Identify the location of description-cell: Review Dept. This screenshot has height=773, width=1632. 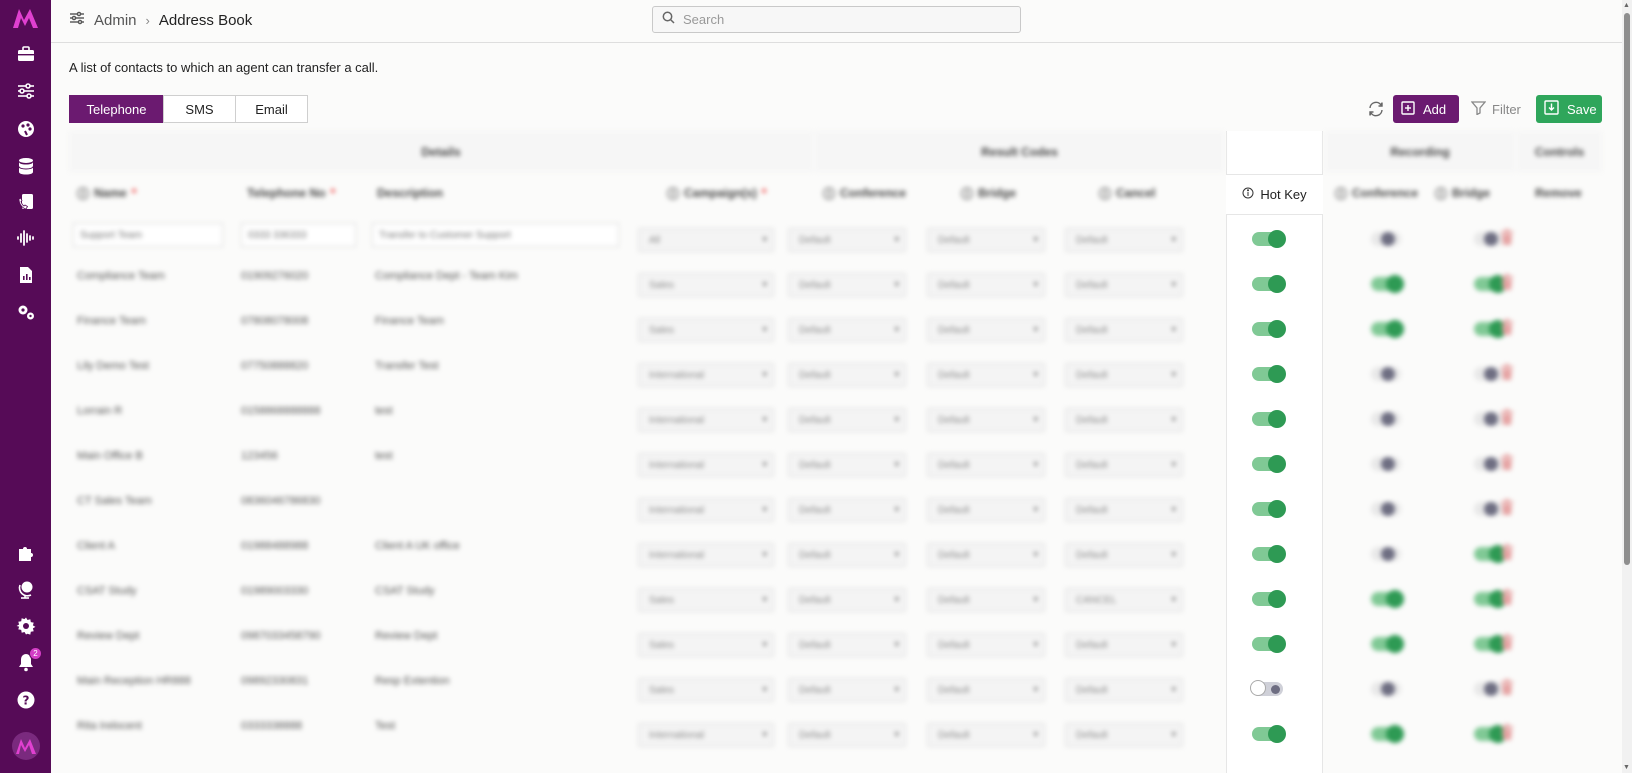
(406, 636).